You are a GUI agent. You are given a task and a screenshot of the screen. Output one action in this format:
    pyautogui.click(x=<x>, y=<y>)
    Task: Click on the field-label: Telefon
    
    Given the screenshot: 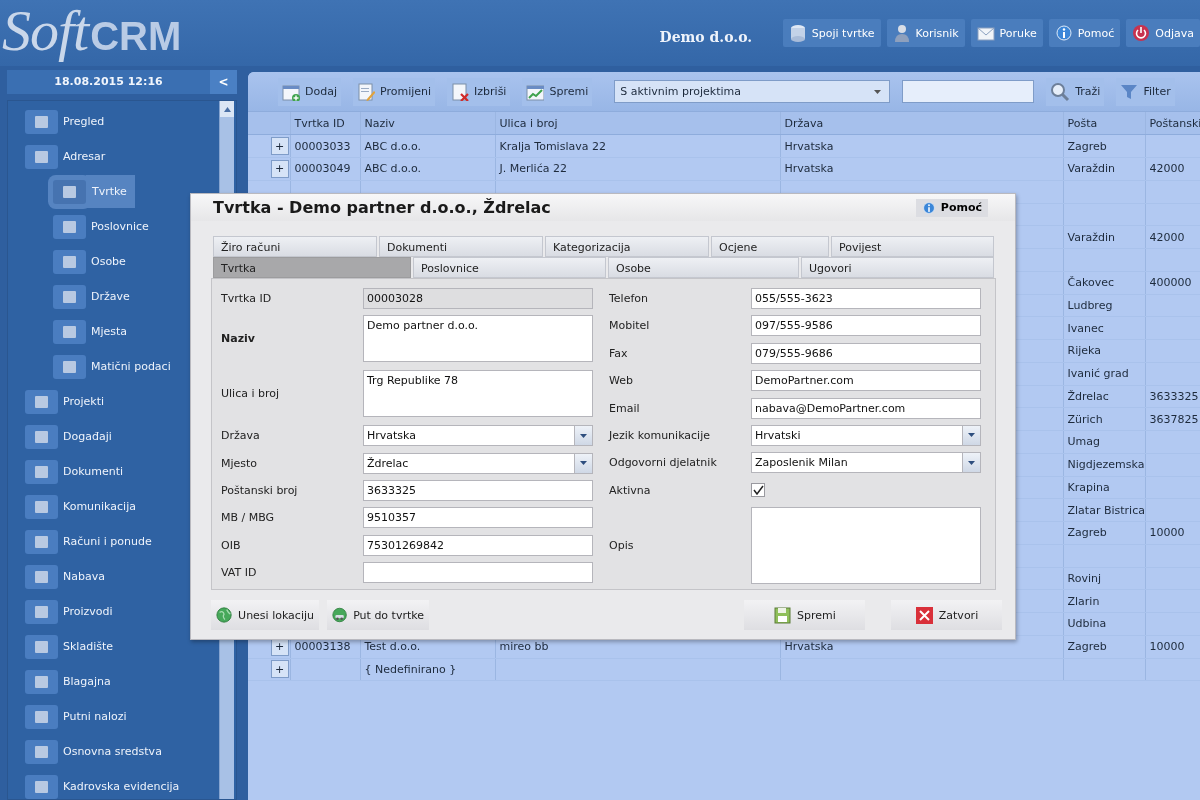 What is the action you would take?
    pyautogui.click(x=629, y=298)
    